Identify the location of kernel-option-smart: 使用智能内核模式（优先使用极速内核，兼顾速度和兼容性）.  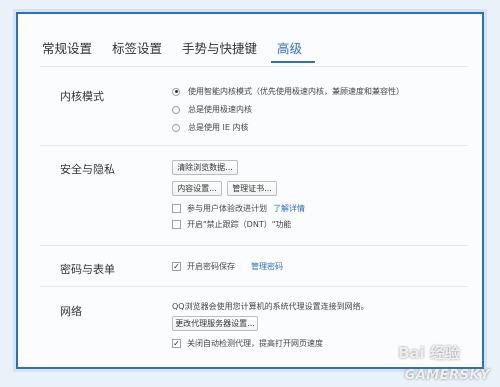
(288, 91).